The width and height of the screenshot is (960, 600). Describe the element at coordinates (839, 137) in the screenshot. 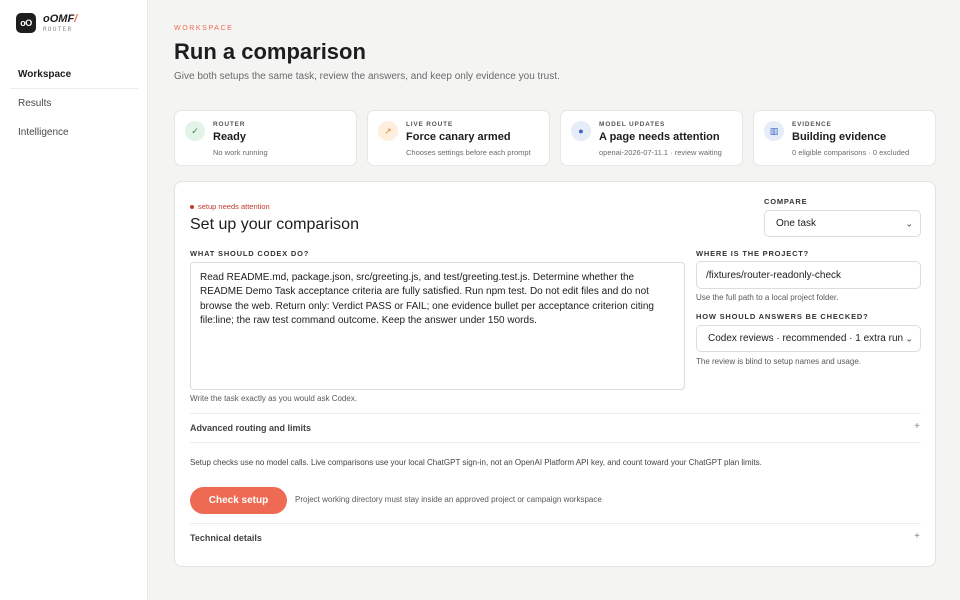

I see `card-value: Building evidence` at that location.